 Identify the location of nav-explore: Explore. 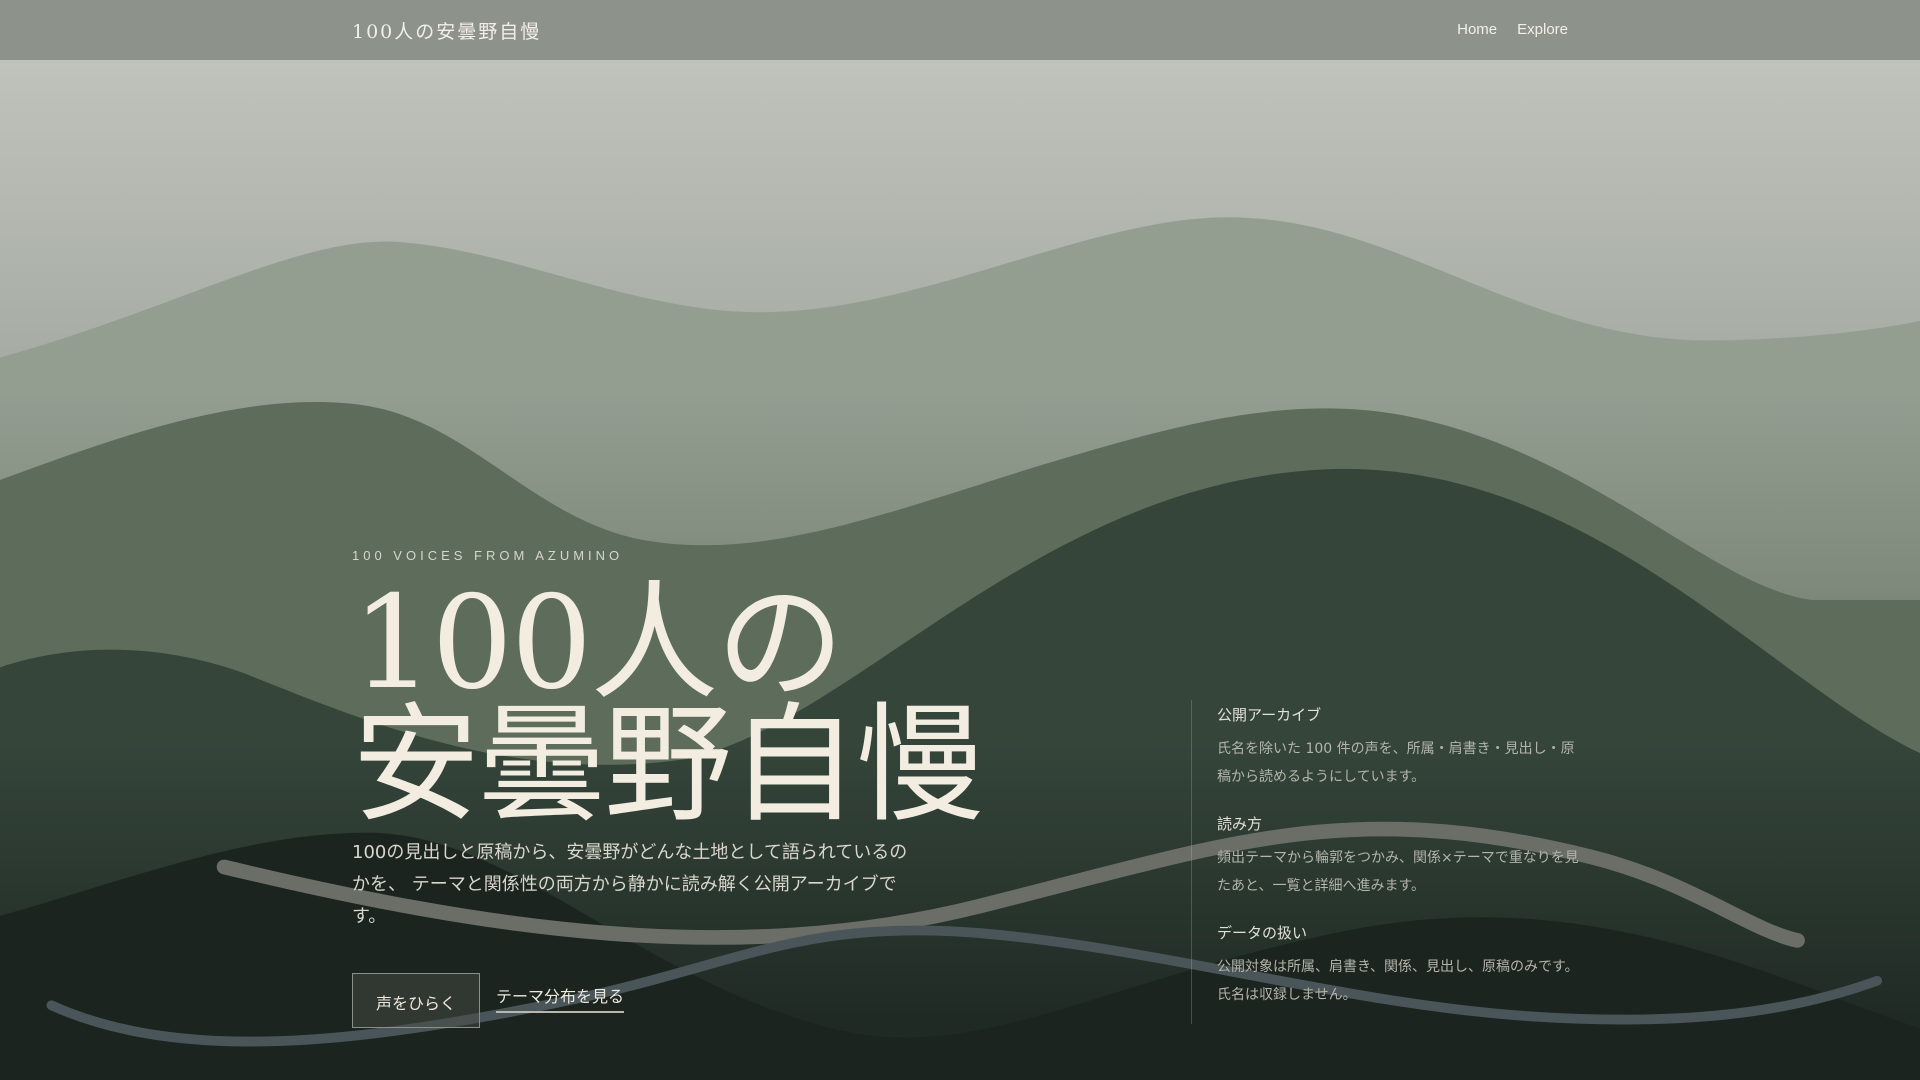
(1542, 29).